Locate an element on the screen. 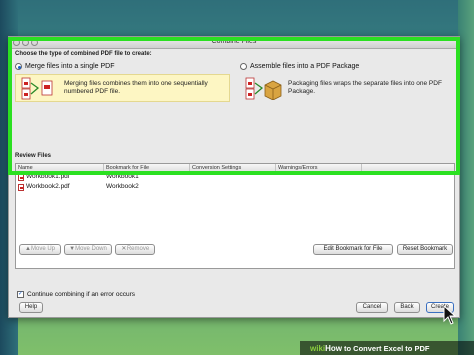 Image resolution: width=474 pixels, height=355 pixels. move-down-button: ▼Move Down is located at coordinates (88, 249).